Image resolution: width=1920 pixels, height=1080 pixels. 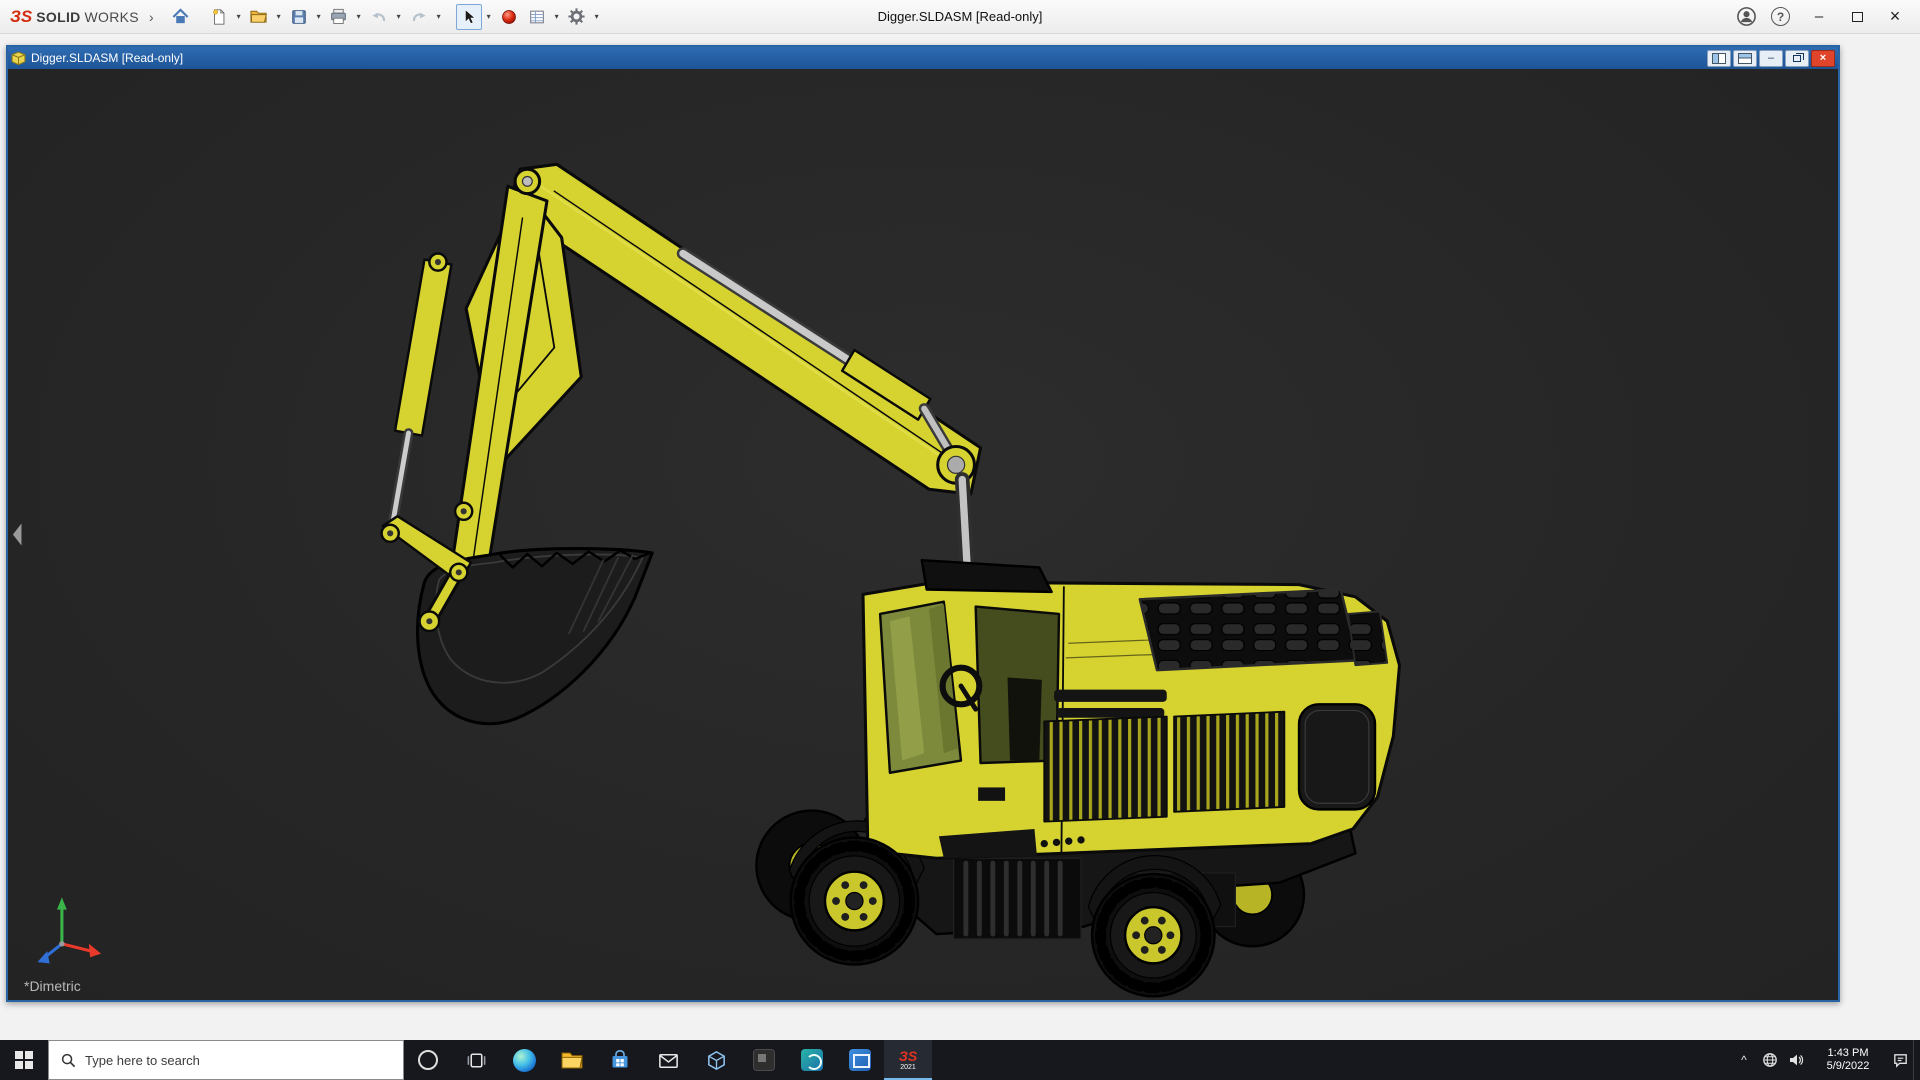 What do you see at coordinates (239, 16) in the screenshot?
I see `new-document-dropdown: ▾` at bounding box center [239, 16].